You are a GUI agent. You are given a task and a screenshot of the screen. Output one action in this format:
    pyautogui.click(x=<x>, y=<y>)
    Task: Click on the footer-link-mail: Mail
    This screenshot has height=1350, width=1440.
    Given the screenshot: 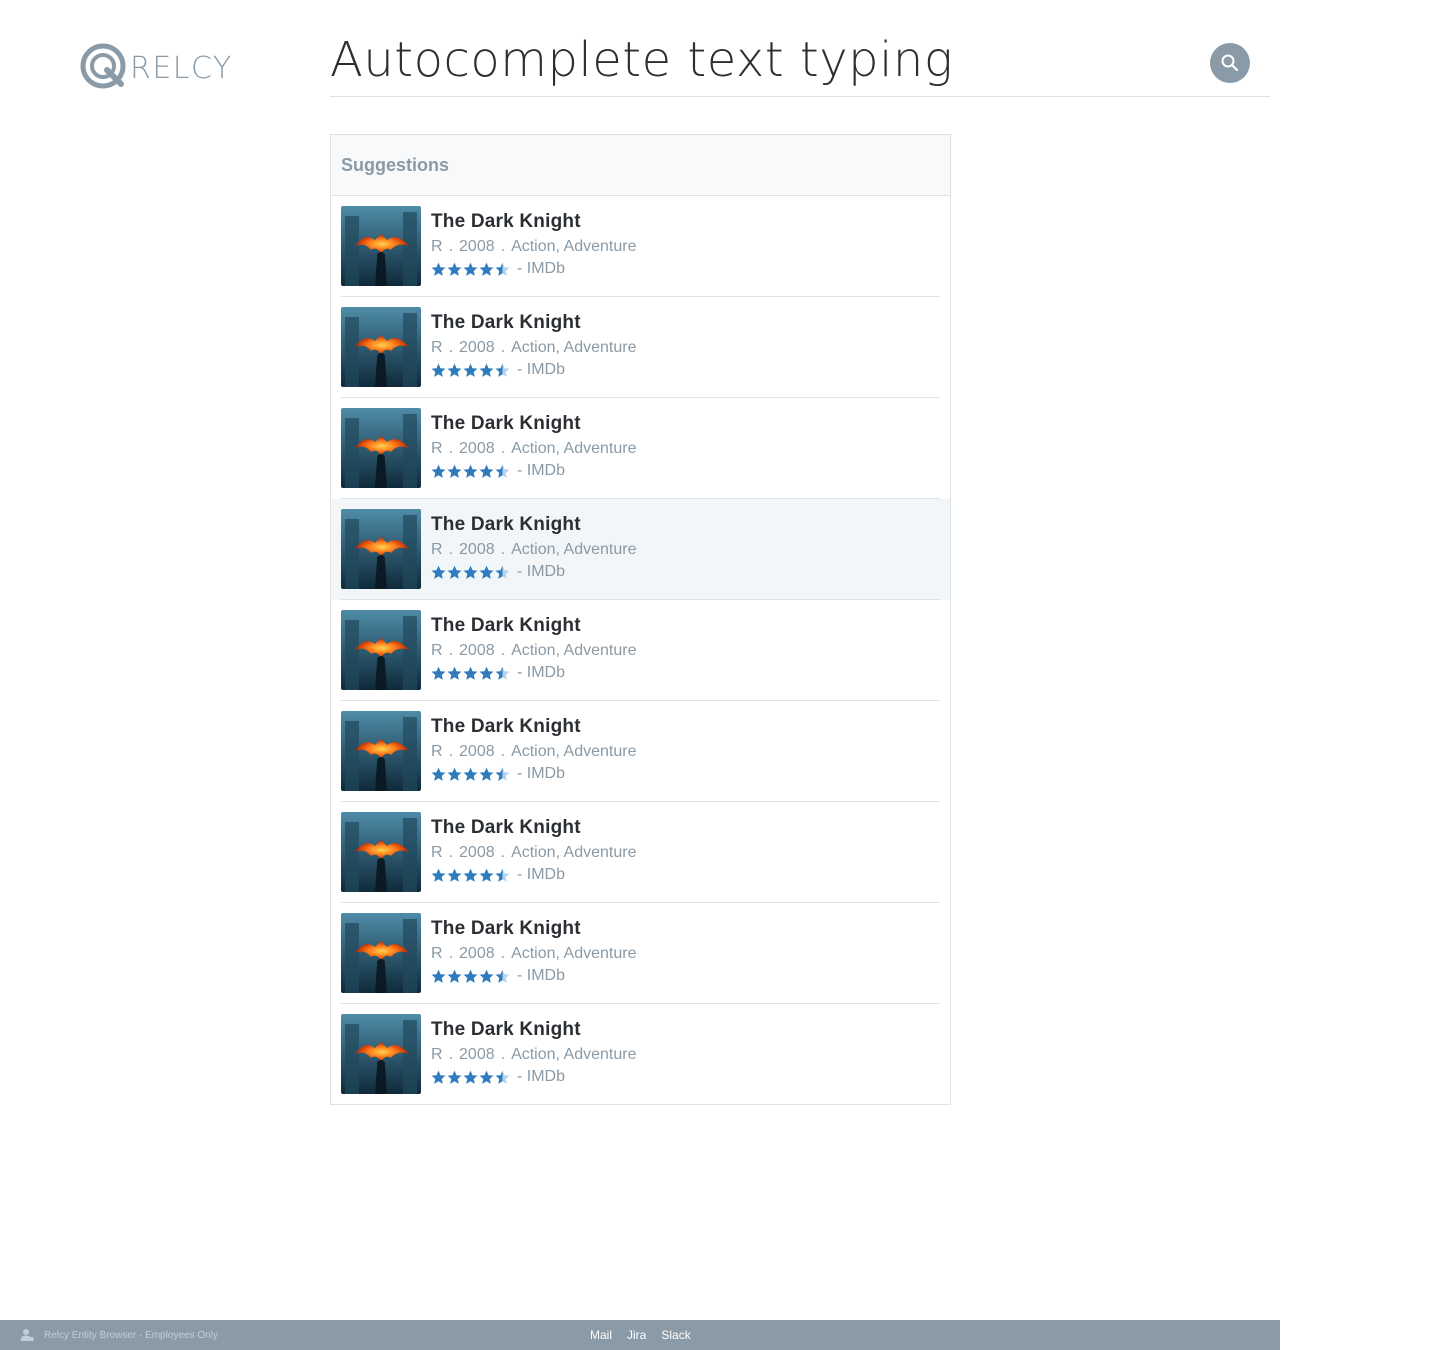 What is the action you would take?
    pyautogui.click(x=601, y=1335)
    